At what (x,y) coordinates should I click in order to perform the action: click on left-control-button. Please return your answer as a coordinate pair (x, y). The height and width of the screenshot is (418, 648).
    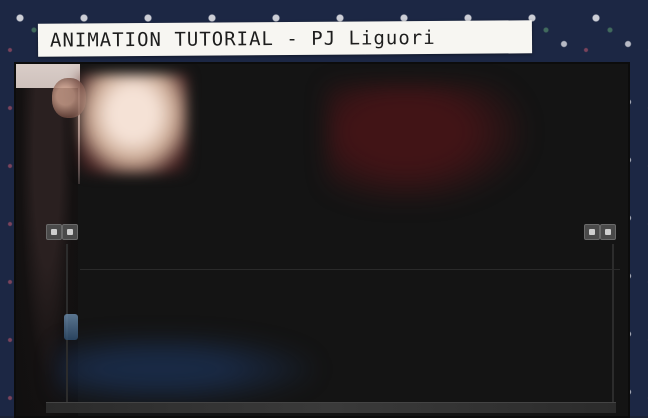
    Looking at the image, I should click on (54, 232).